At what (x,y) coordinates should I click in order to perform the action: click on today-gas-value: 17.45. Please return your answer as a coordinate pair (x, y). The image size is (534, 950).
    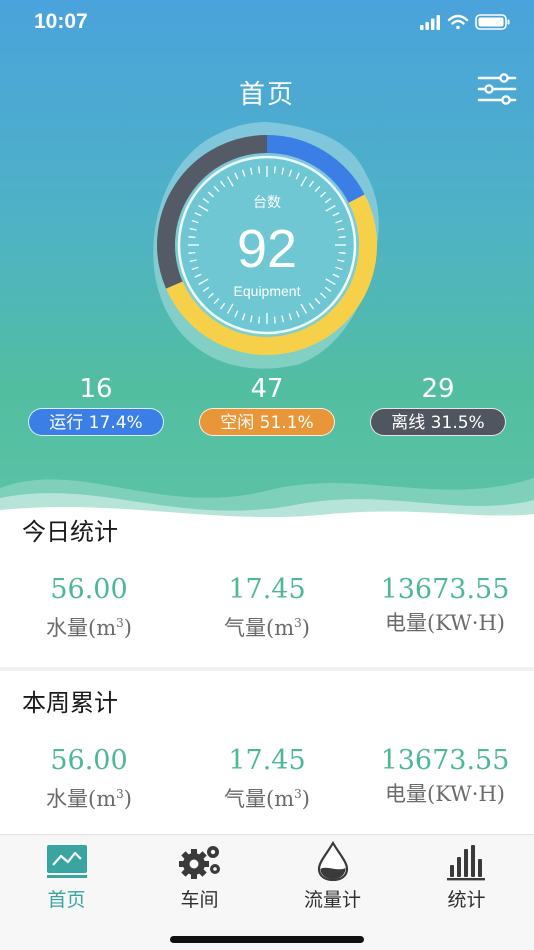
    Looking at the image, I should click on (267, 589).